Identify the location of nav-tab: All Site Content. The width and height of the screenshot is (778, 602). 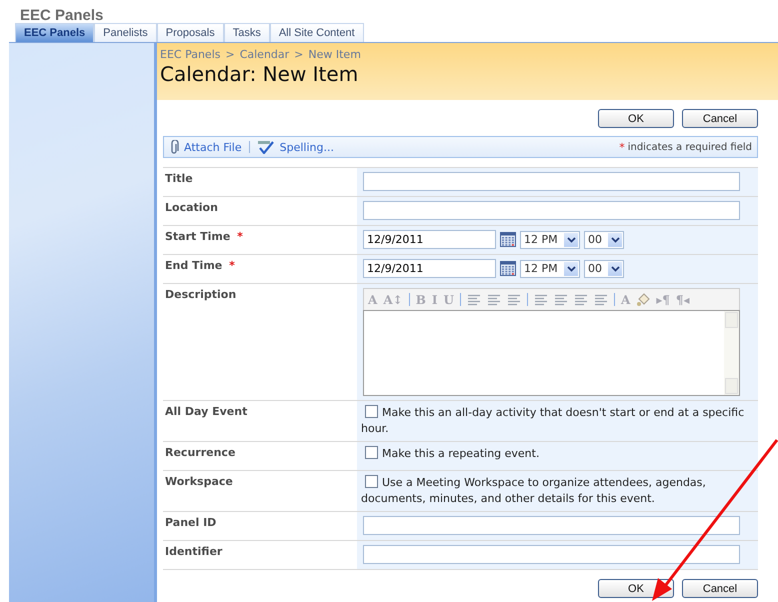
(317, 32).